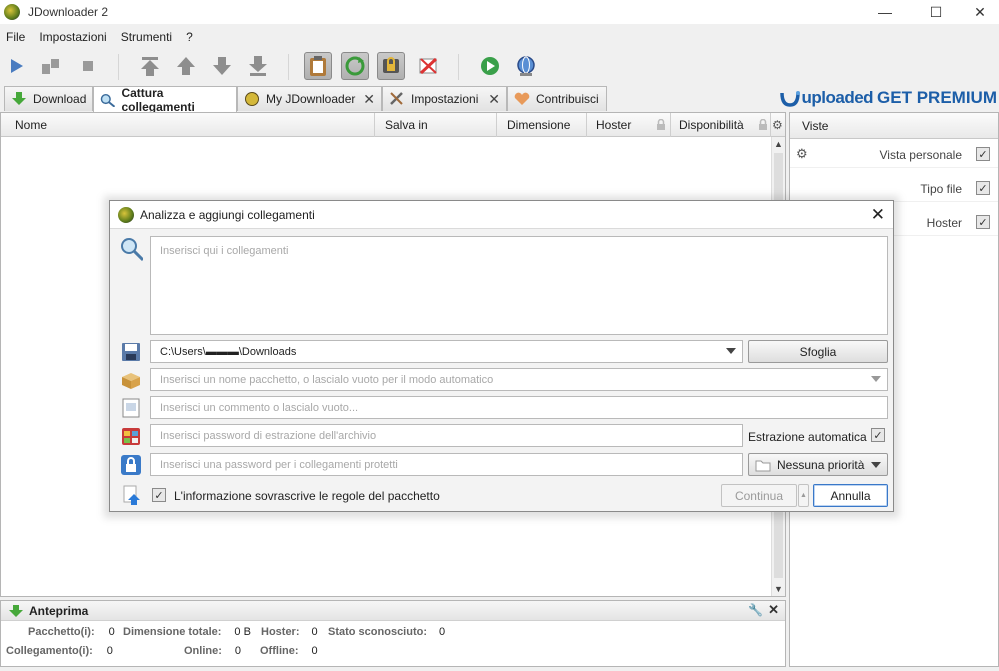  What do you see at coordinates (147, 37) in the screenshot?
I see `menu-strumenti: Strumenti` at bounding box center [147, 37].